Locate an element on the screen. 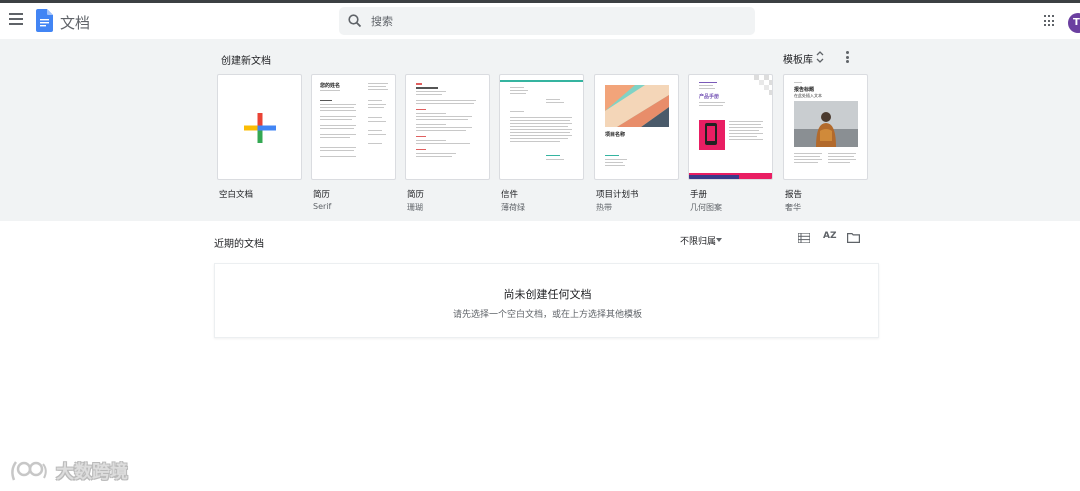 Image resolution: width=1080 pixels, height=491 pixels. more-options-icon is located at coordinates (848, 57).